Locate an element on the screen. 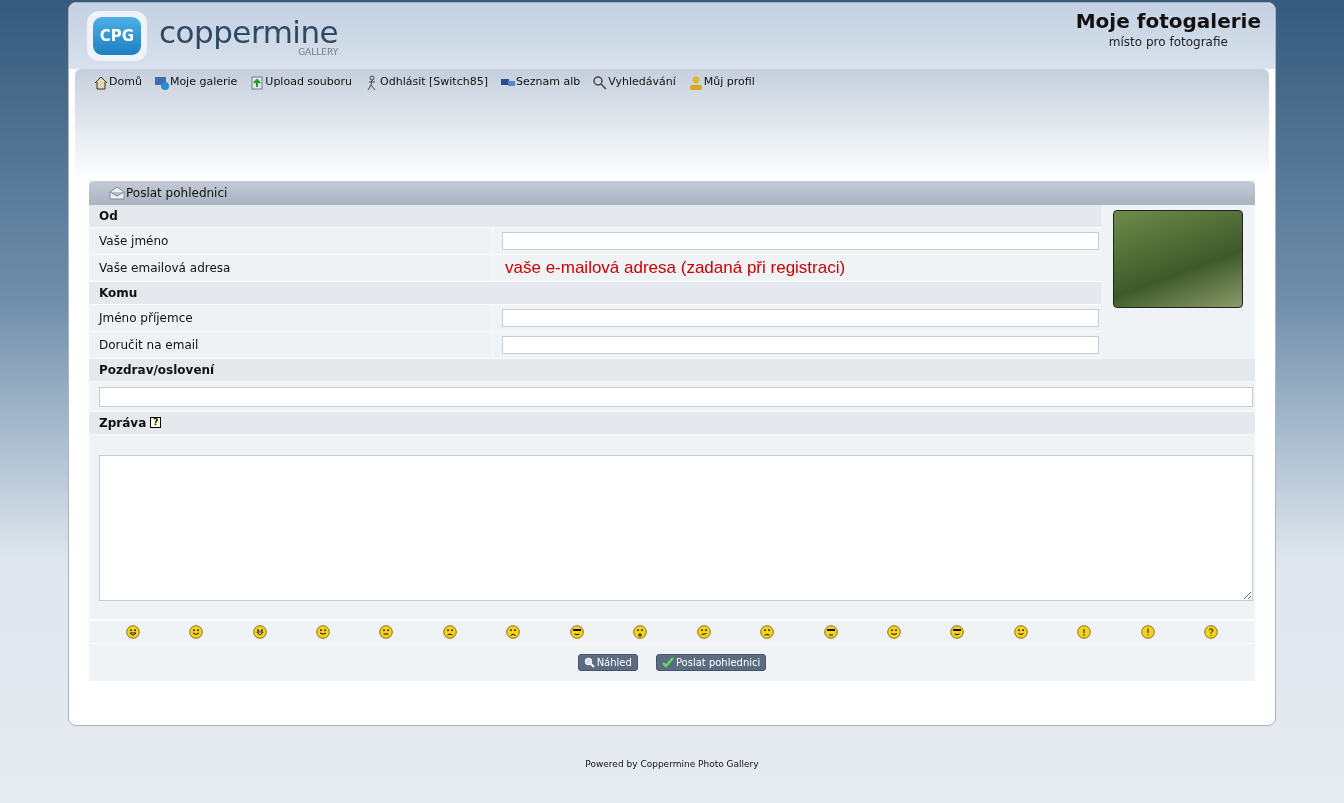 Image resolution: width=1344 pixels, height=803 pixels. logo-subtitle: GALLERY is located at coordinates (318, 52).